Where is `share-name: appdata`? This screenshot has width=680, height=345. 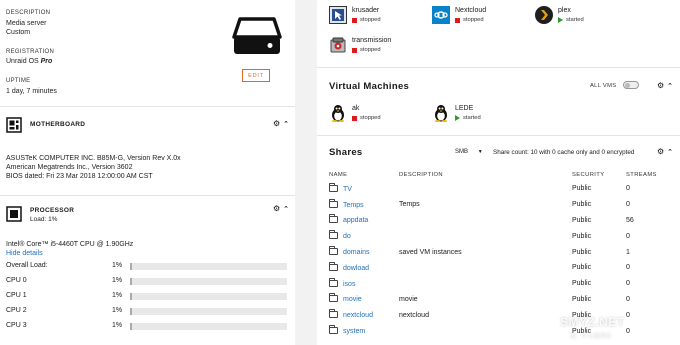 share-name: appdata is located at coordinates (364, 221).